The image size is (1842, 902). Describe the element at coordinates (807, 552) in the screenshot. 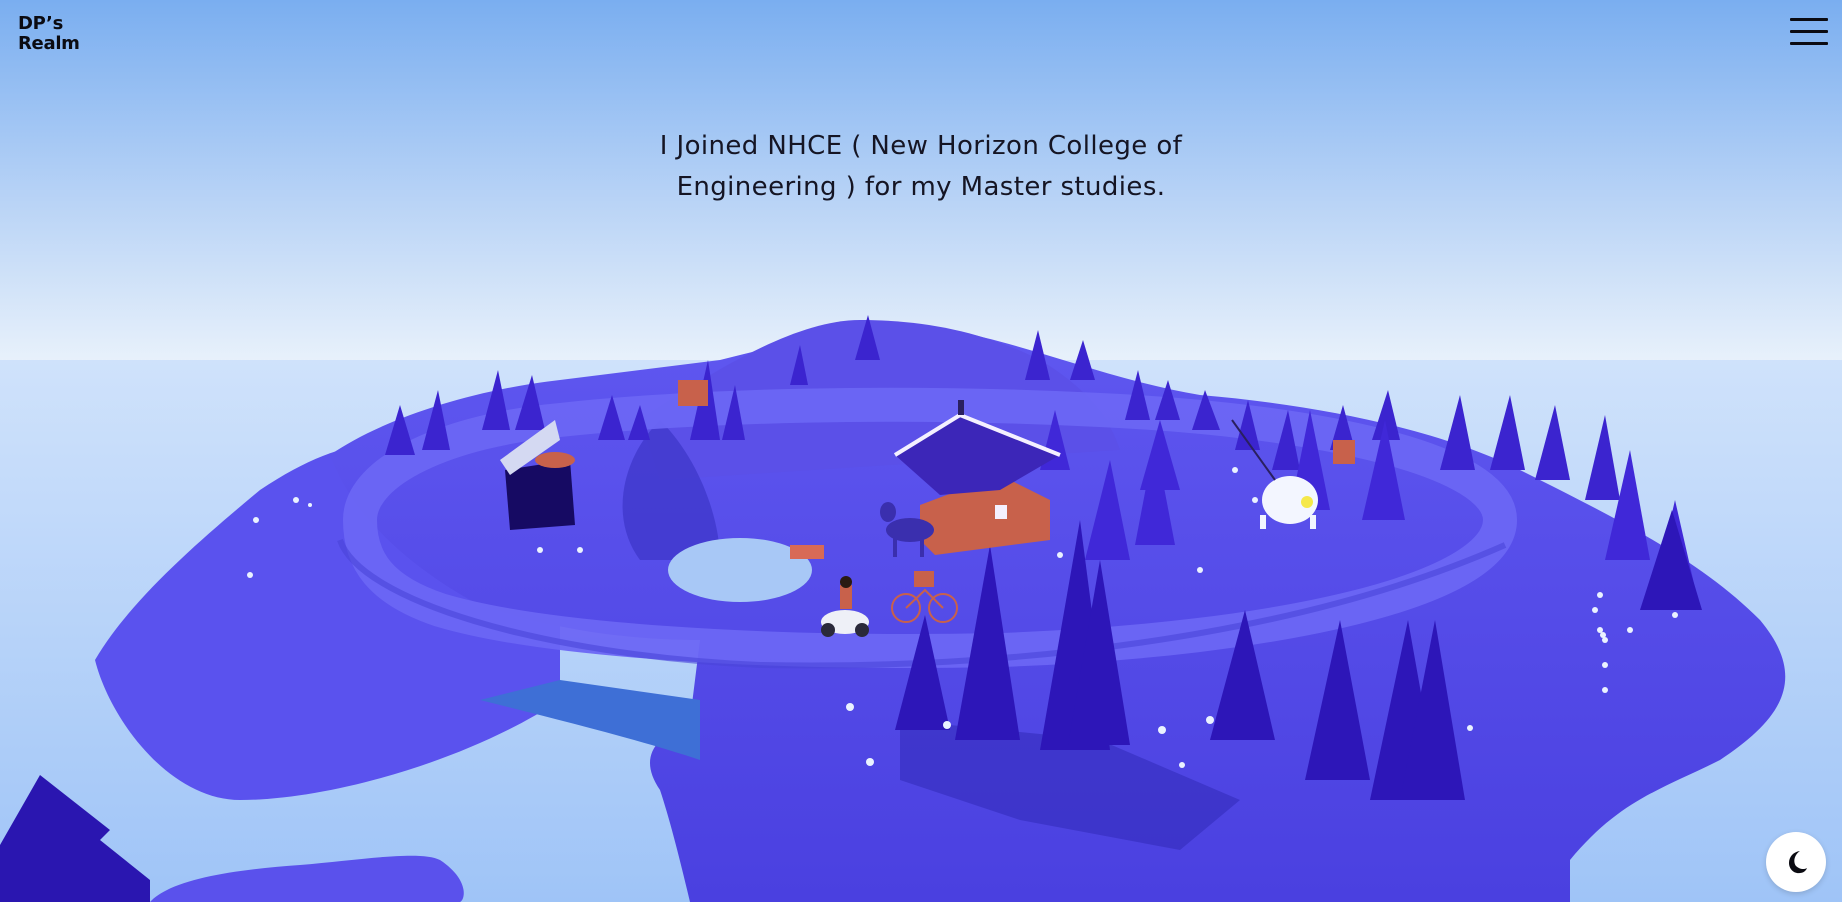

I see `gift-box` at that location.